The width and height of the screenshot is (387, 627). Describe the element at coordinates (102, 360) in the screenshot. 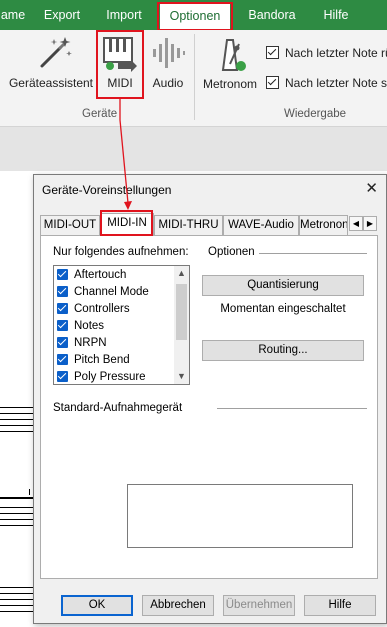

I see `list-item-label: Pitch Bend` at that location.